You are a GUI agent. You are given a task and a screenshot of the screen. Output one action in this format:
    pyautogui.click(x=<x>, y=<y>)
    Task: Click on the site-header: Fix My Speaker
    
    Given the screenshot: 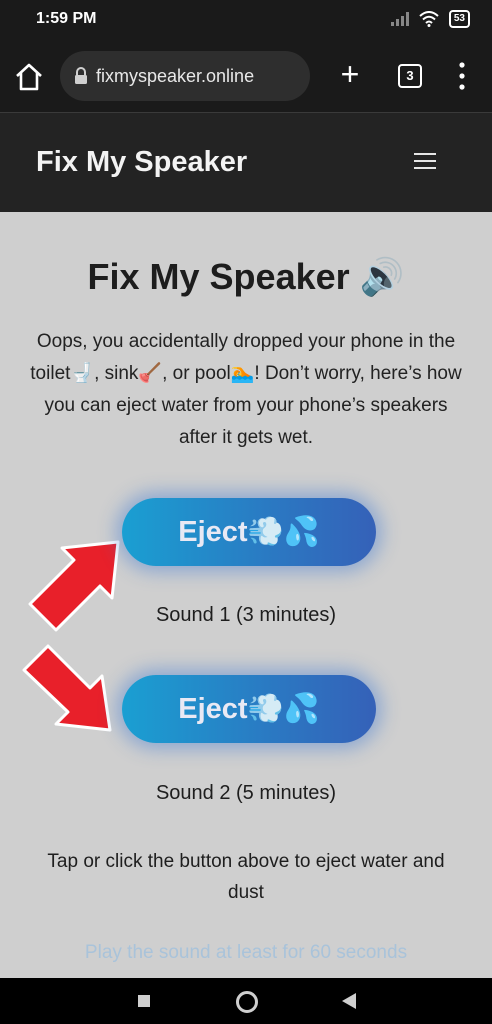 What is the action you would take?
    pyautogui.click(x=246, y=162)
    